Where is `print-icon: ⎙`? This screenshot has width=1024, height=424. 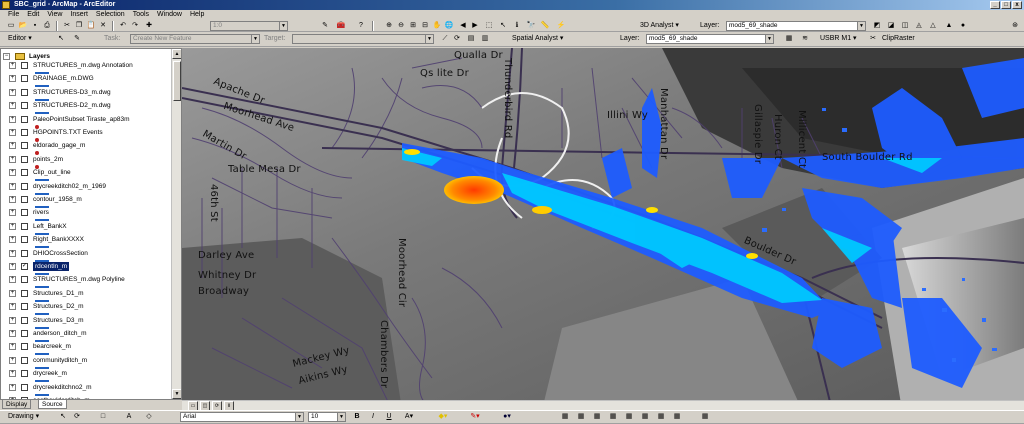 print-icon: ⎙ is located at coordinates (47, 26).